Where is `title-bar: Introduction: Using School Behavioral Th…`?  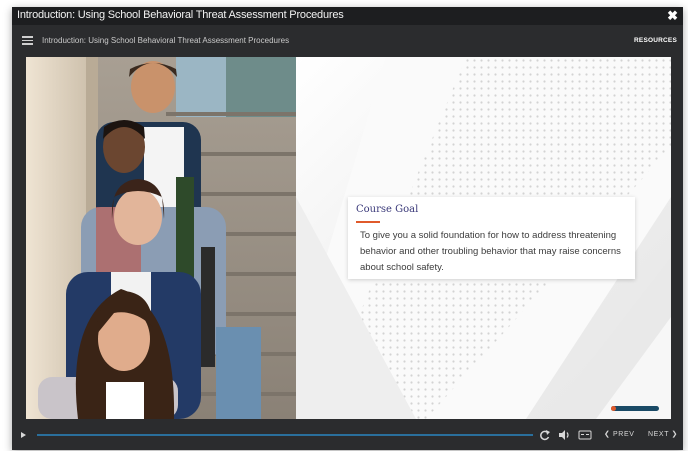
title-bar: Introduction: Using School Behavioral Th… is located at coordinates (347, 16).